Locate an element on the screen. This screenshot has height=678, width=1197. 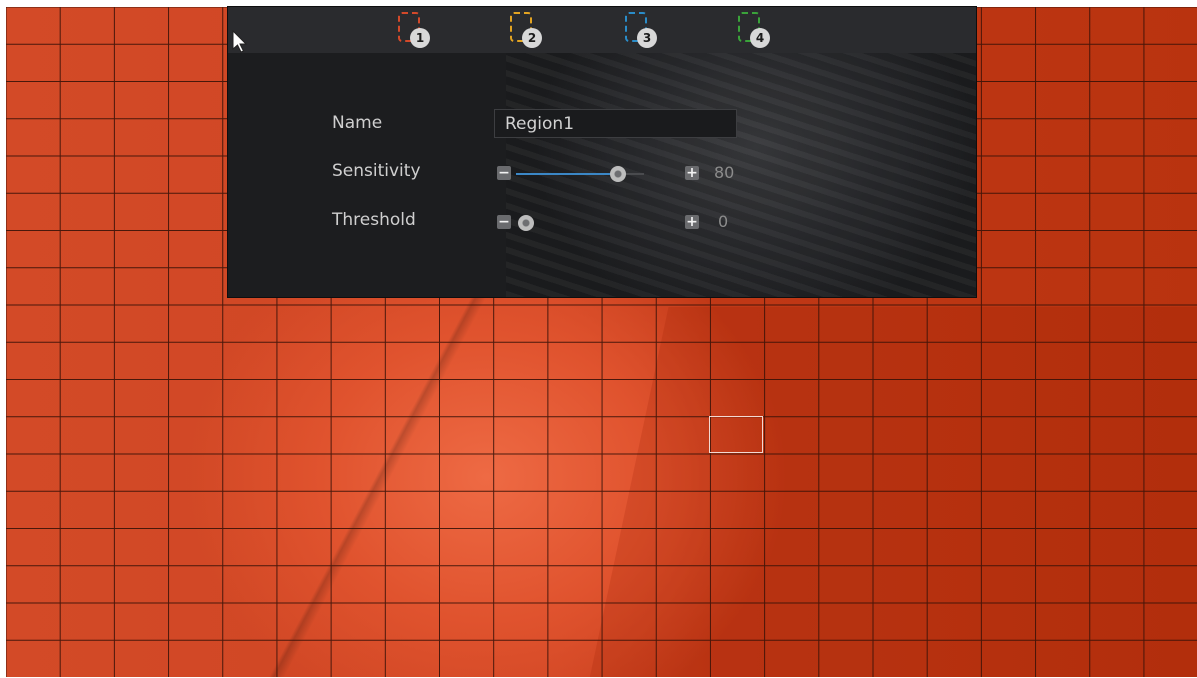
region-tab-3: 3 is located at coordinates (642, 30).